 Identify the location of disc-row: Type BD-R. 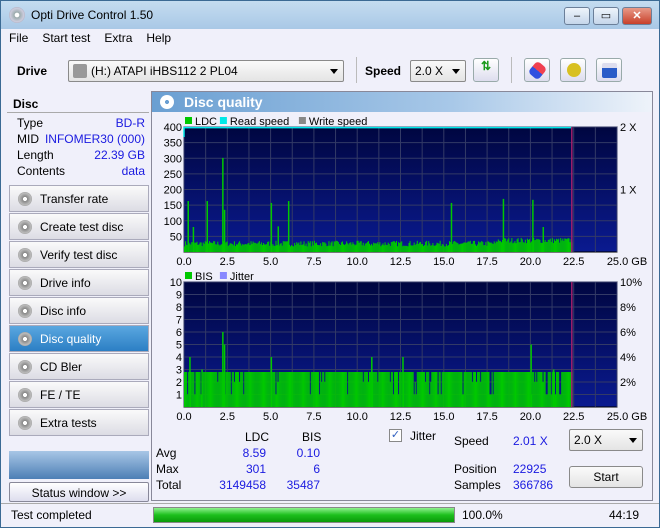
(78, 124).